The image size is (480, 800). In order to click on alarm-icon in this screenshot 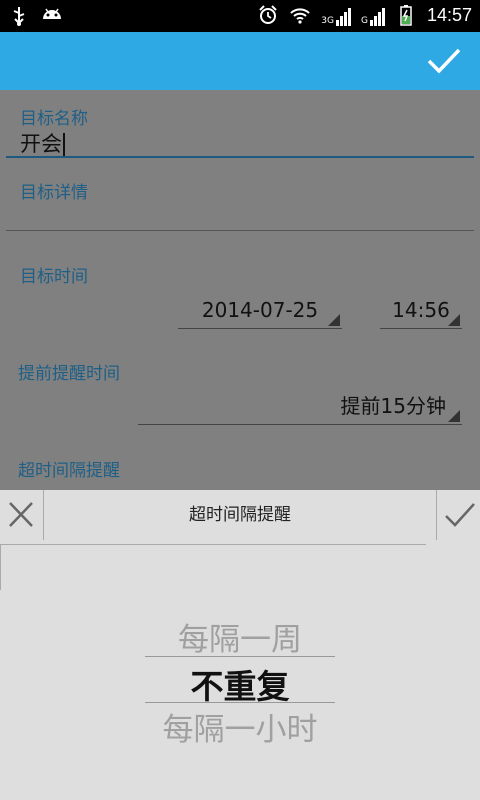, I will do `click(268, 15)`.